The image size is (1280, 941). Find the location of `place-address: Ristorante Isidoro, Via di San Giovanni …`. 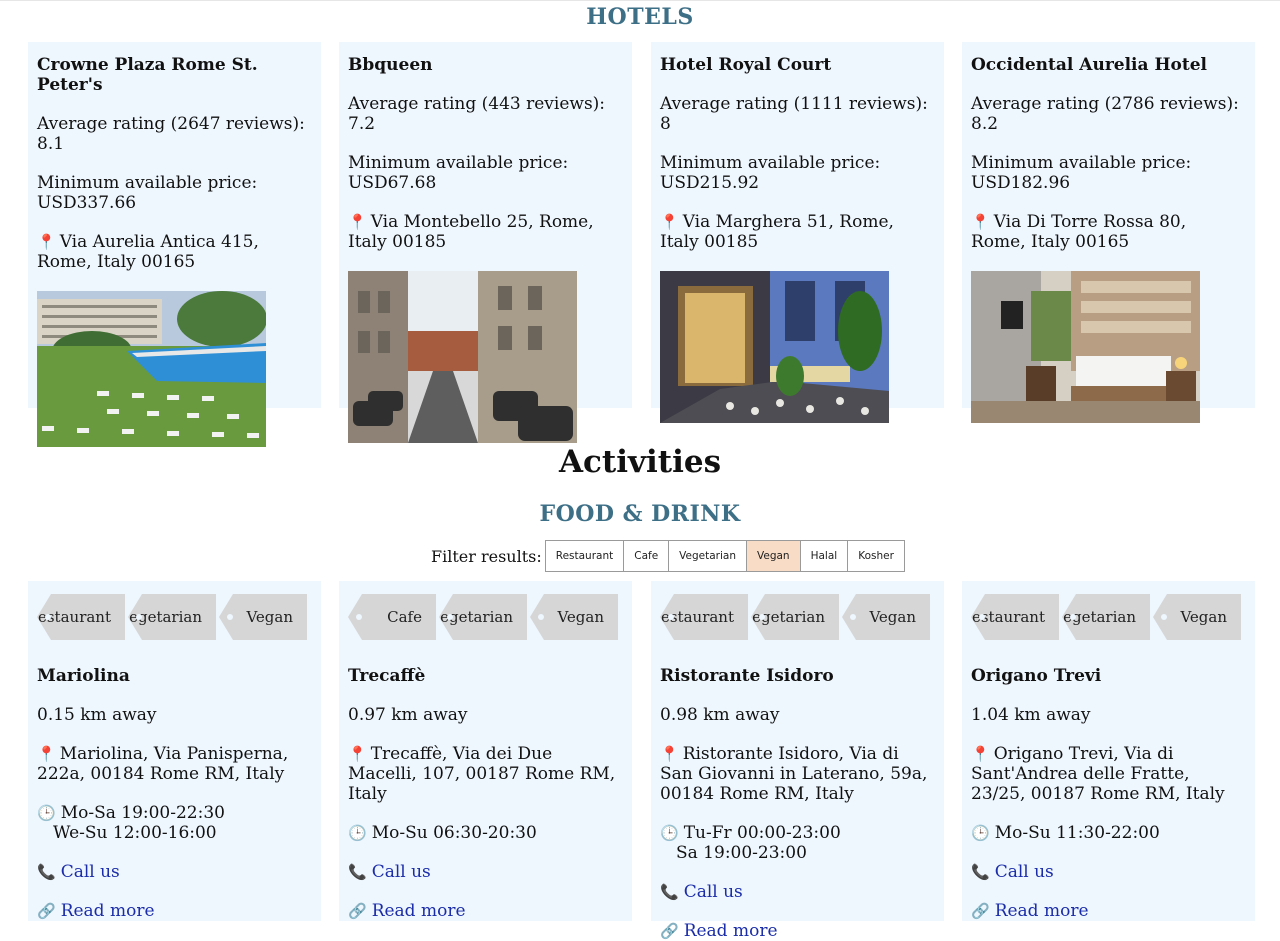

place-address: Ristorante Isidoro, Via di San Giovanni … is located at coordinates (794, 774).